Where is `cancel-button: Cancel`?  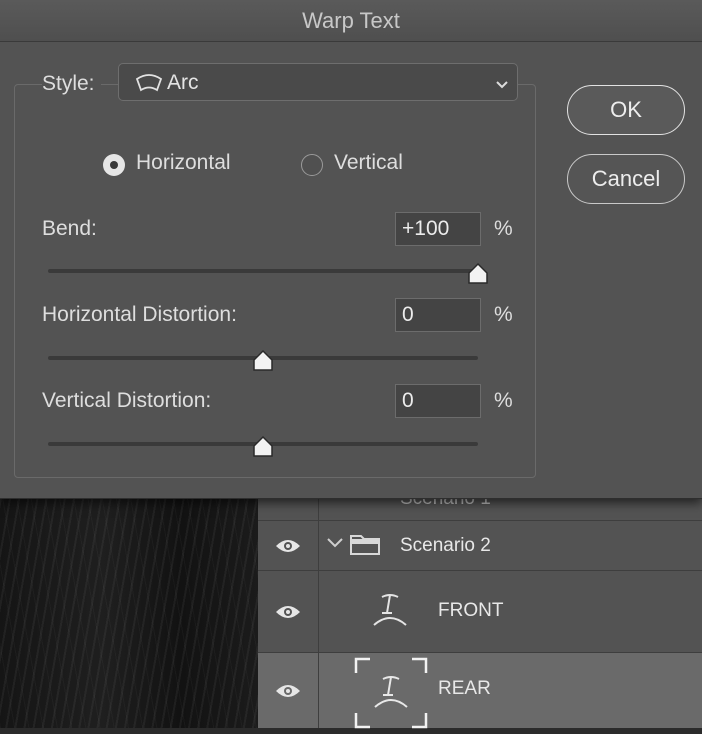 cancel-button: Cancel is located at coordinates (626, 179).